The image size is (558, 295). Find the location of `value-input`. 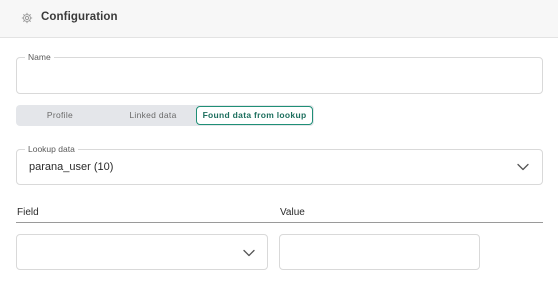

value-input is located at coordinates (379, 252).